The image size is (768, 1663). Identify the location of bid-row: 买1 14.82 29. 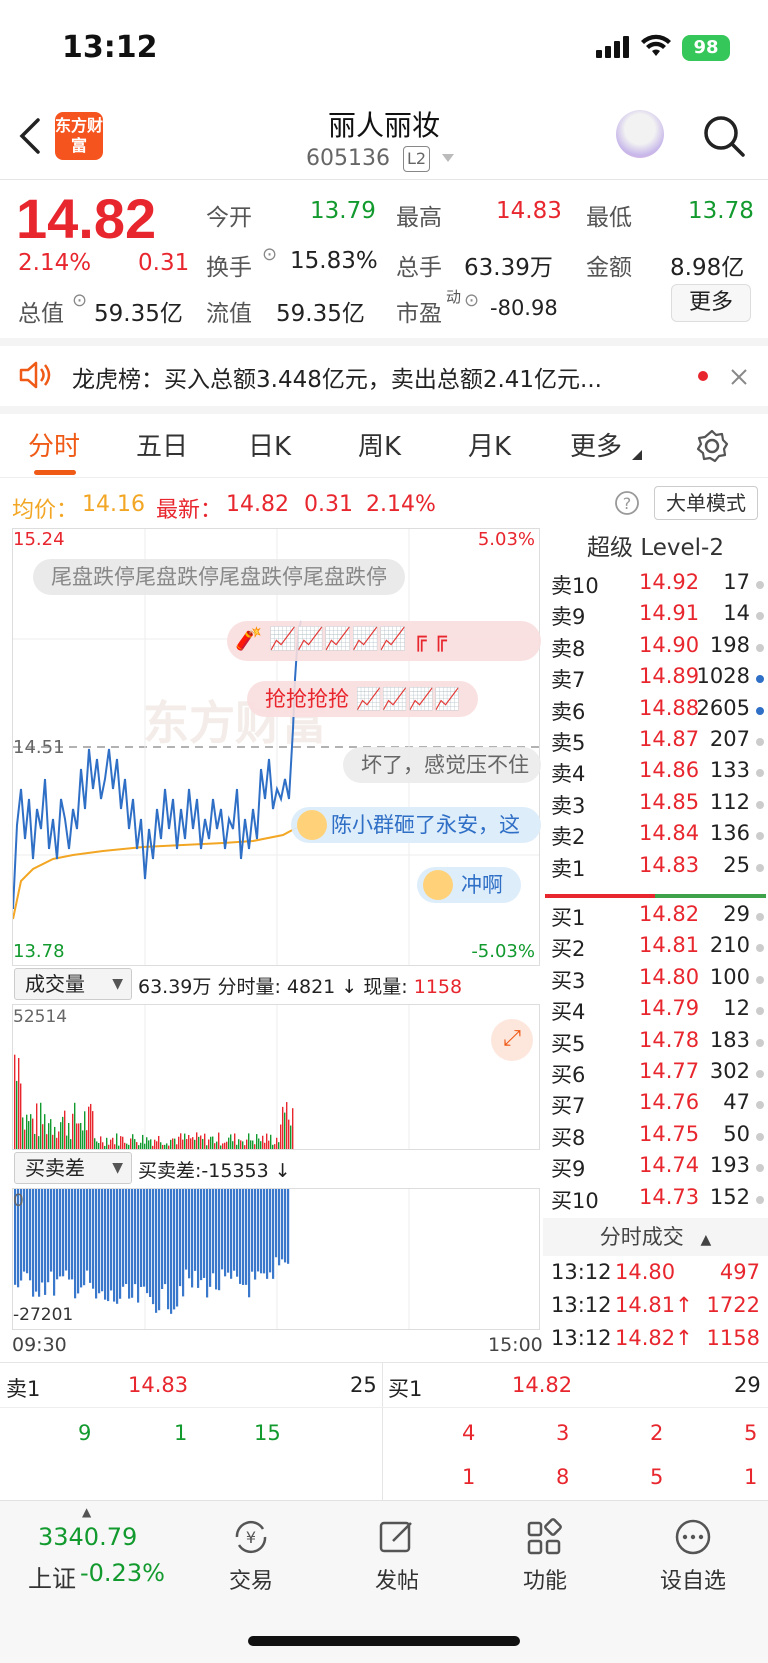
(655, 917).